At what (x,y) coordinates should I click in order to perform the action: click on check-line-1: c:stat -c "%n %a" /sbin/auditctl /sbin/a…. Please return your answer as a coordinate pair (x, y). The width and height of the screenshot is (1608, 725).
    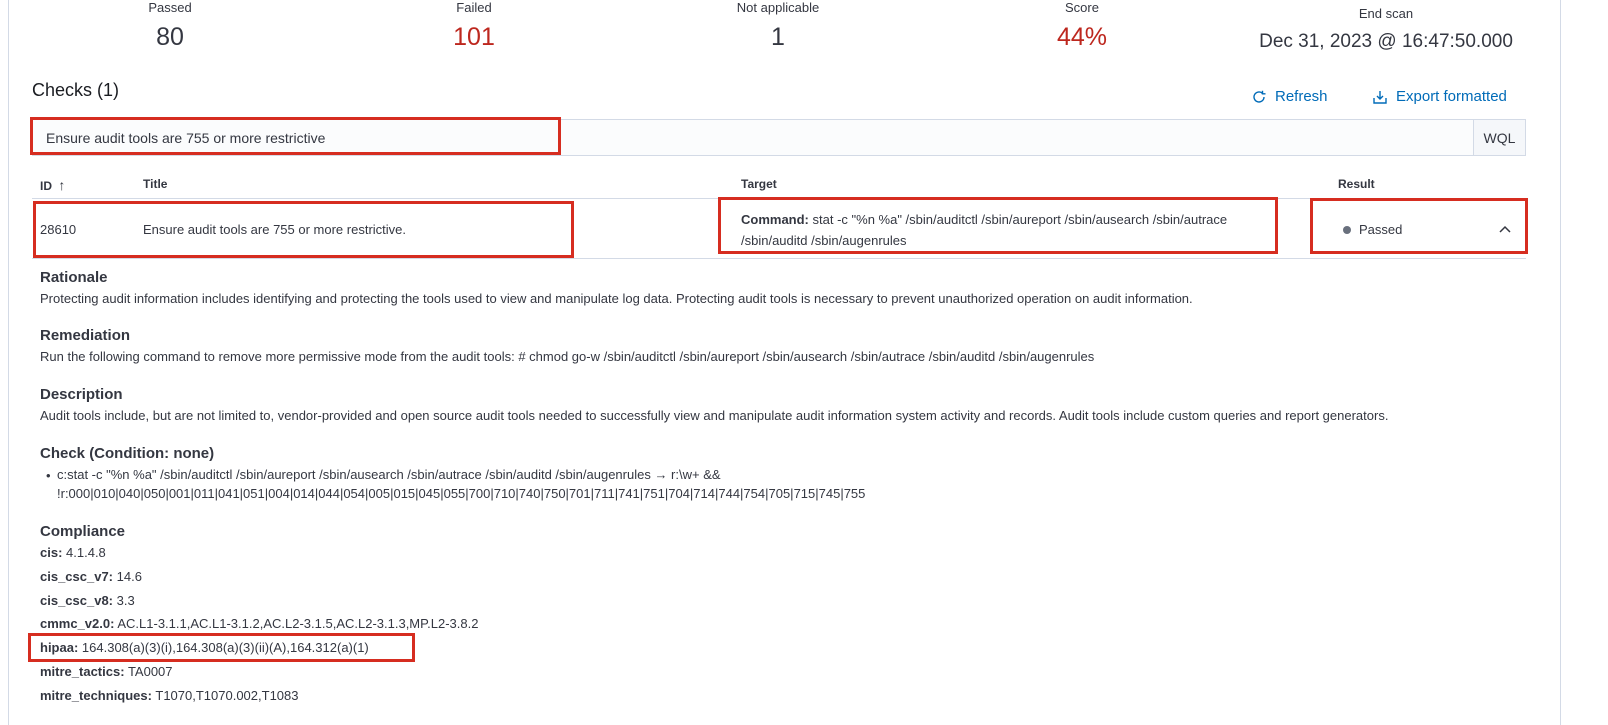
    Looking at the image, I should click on (389, 474).